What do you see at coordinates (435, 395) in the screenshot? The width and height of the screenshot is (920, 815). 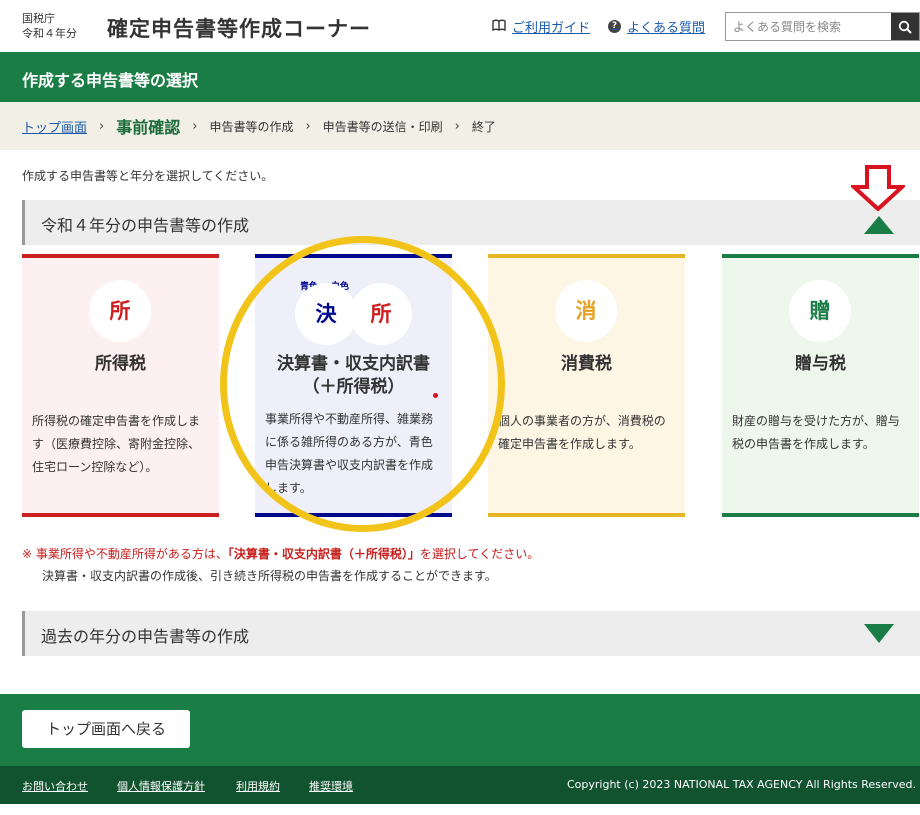 I see `annotation-dot` at bounding box center [435, 395].